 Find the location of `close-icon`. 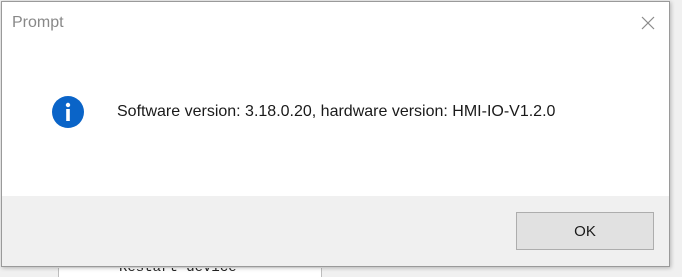

close-icon is located at coordinates (648, 23).